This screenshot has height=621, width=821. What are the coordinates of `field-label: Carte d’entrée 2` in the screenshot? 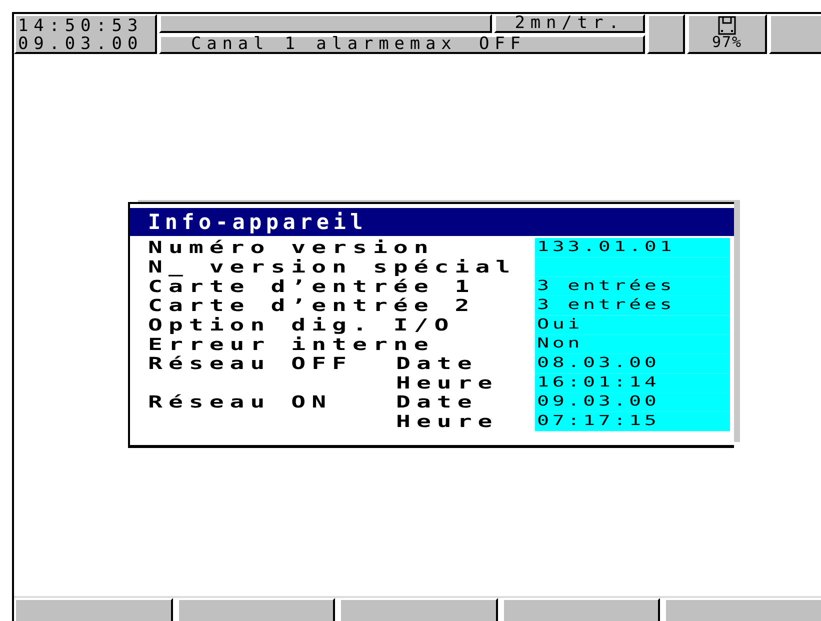 It's located at (312, 306).